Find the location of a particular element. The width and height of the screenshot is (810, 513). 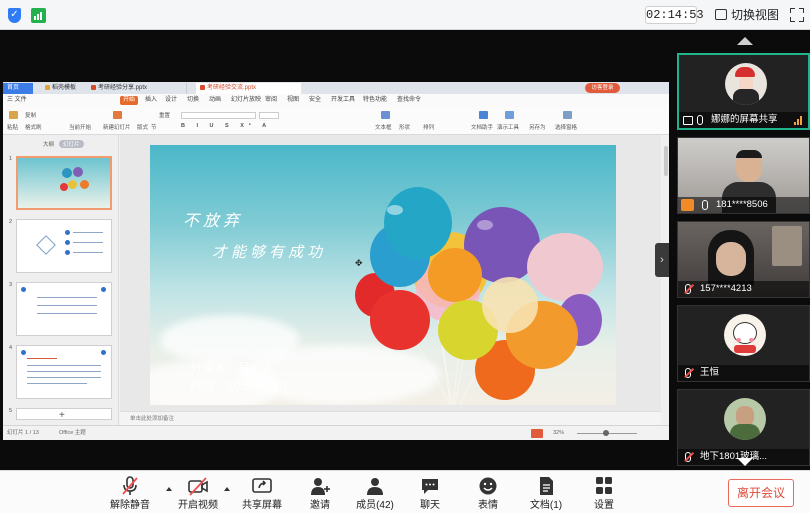

presentation-tool-icon is located at coordinates (509, 115).